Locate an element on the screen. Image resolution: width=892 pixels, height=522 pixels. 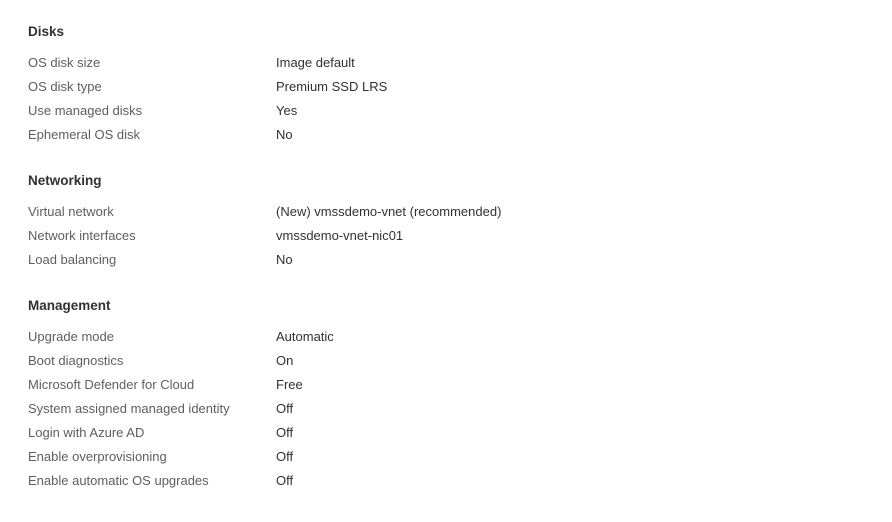
row-label: Virtual network is located at coordinates (71, 211).